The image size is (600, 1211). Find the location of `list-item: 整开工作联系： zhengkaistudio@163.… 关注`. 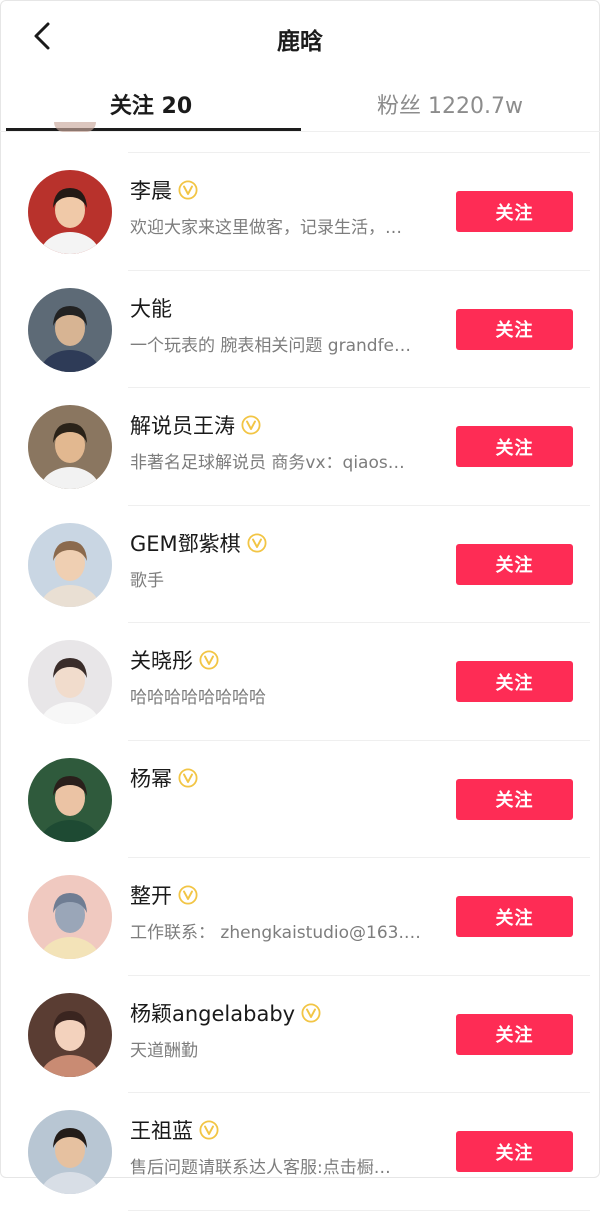

list-item: 整开工作联系： zhengkaistudio@163.… 关注 is located at coordinates (300, 917).